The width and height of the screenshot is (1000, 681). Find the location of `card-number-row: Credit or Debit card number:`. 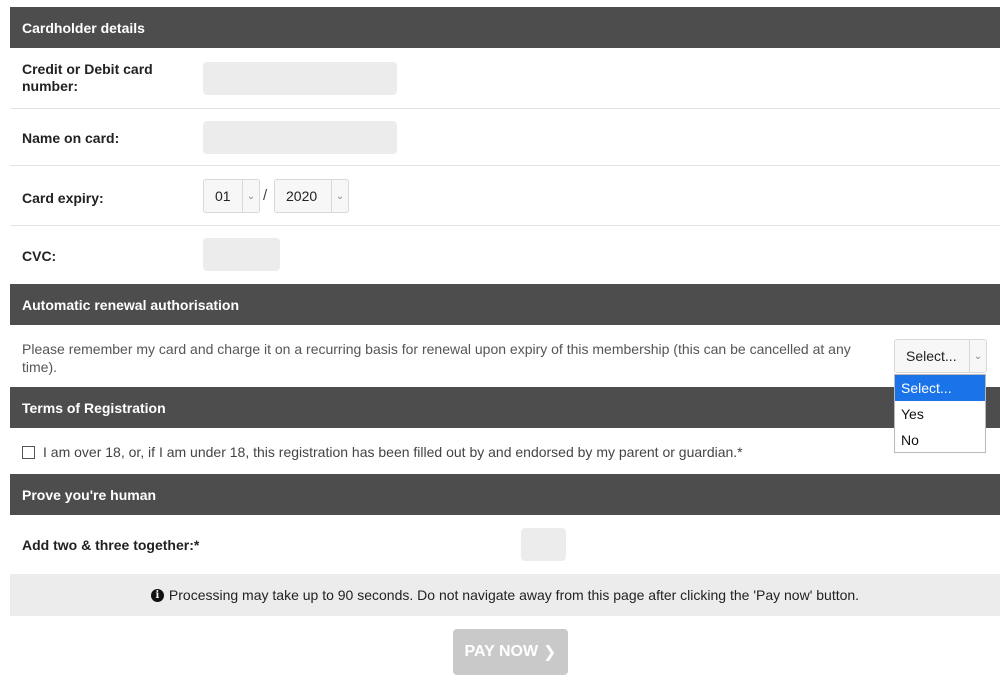

card-number-row: Credit or Debit card number: is located at coordinates (505, 78).